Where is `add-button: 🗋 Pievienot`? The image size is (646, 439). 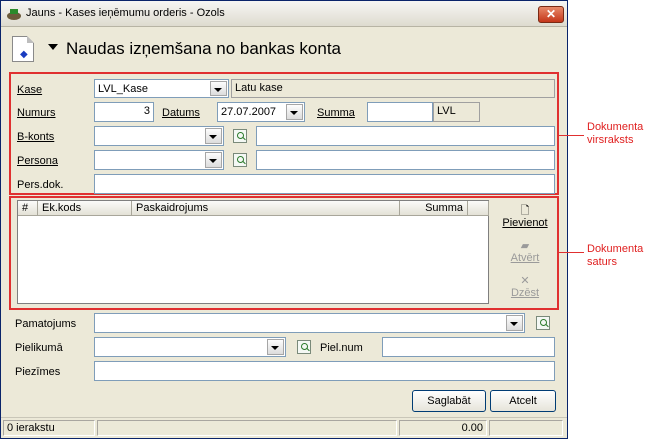 add-button: 🗋 Pievienot is located at coordinates (525, 217).